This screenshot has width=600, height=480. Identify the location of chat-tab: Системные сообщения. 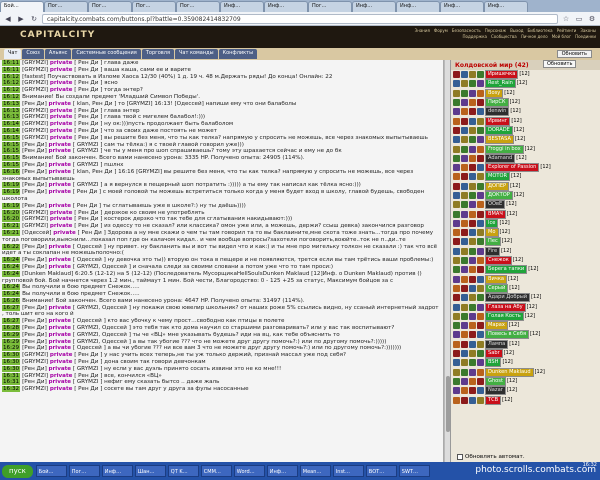
(106, 54).